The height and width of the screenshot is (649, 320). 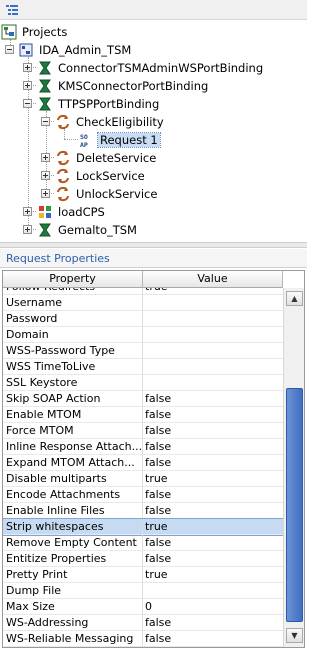 I want to click on table-row: Max Size 0, so click(x=143, y=607).